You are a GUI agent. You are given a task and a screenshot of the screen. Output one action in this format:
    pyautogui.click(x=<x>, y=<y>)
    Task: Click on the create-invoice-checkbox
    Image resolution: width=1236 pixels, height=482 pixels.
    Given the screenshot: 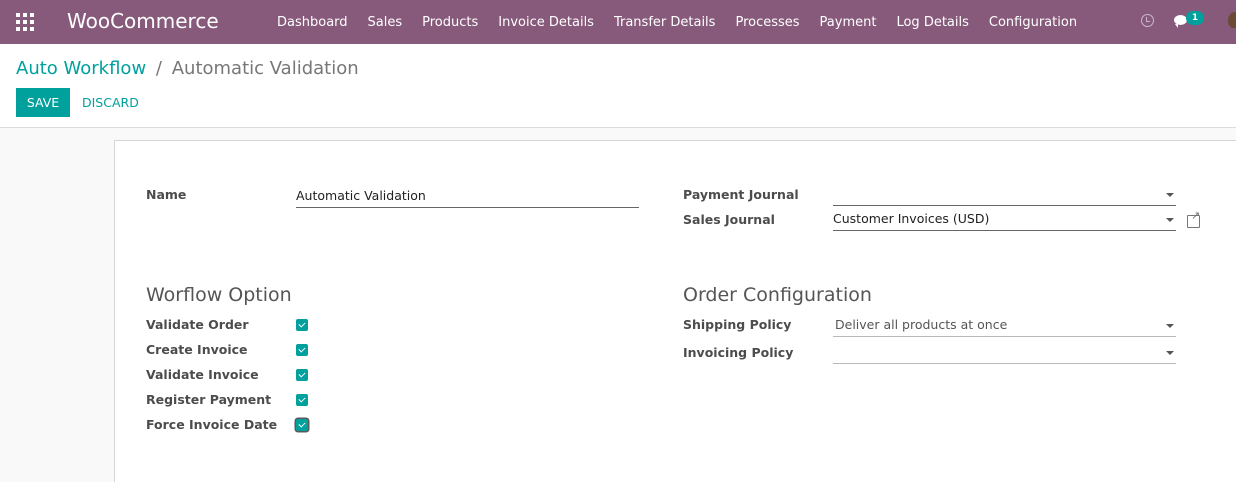 What is the action you would take?
    pyautogui.click(x=302, y=350)
    